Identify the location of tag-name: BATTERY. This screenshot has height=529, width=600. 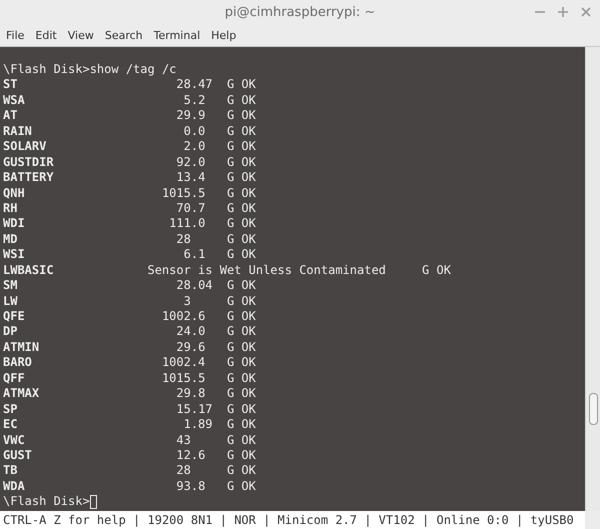
(28, 178).